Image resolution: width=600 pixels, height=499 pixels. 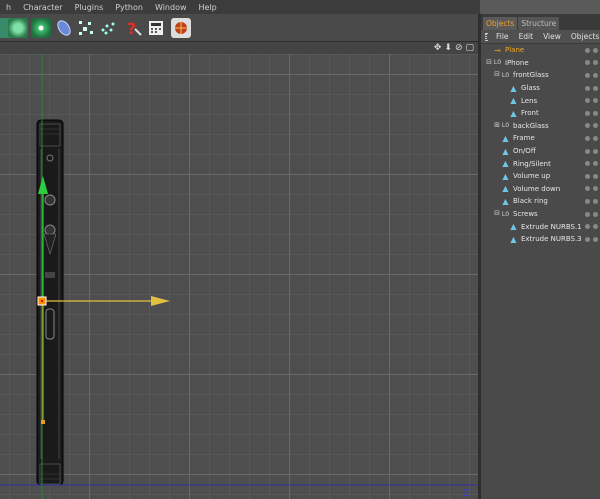 What do you see at coordinates (540, 189) in the screenshot?
I see `tree-row: ▲ Volume down` at bounding box center [540, 189].